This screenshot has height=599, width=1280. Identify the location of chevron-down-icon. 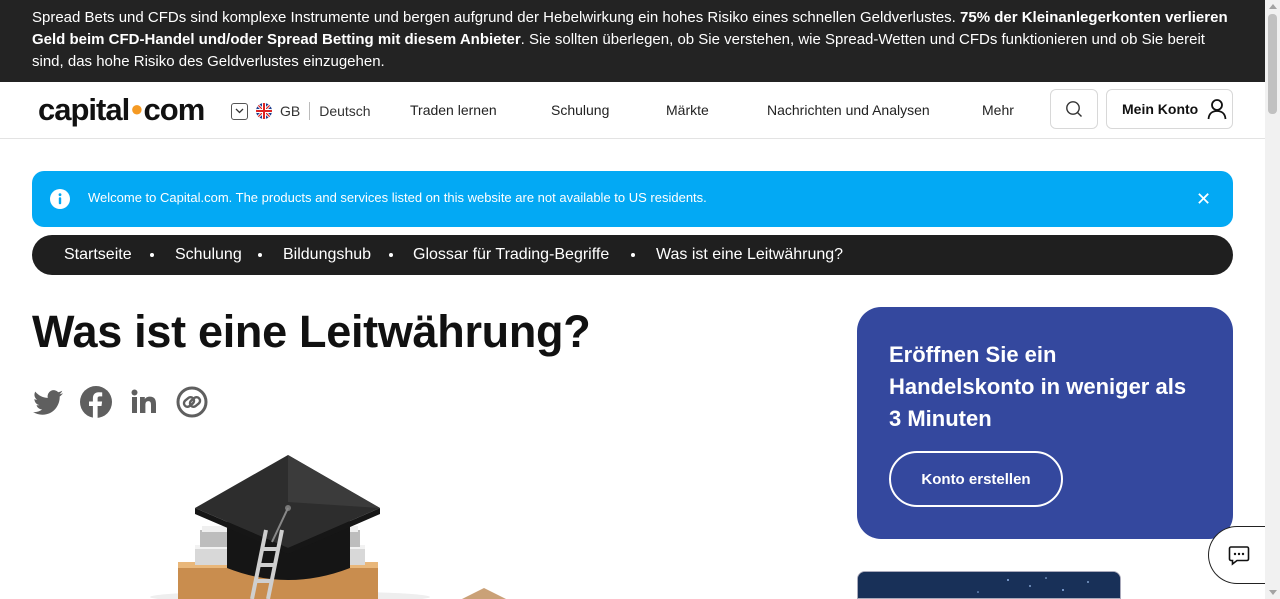
(239, 111).